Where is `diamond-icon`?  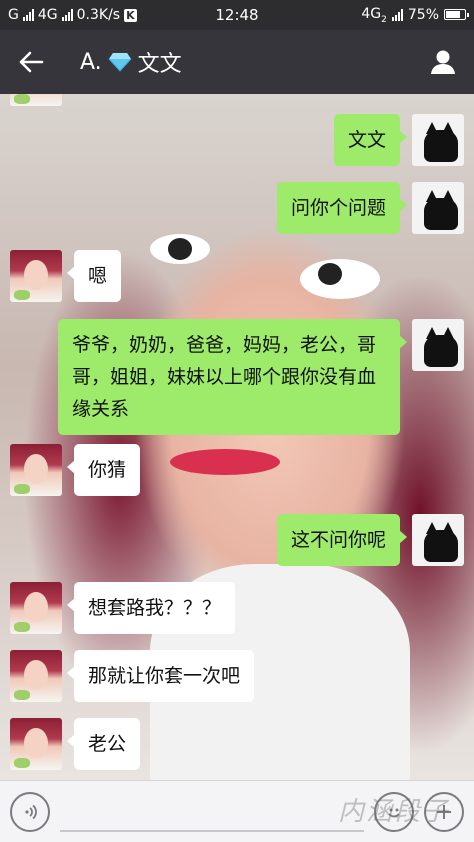
diamond-icon is located at coordinates (120, 62).